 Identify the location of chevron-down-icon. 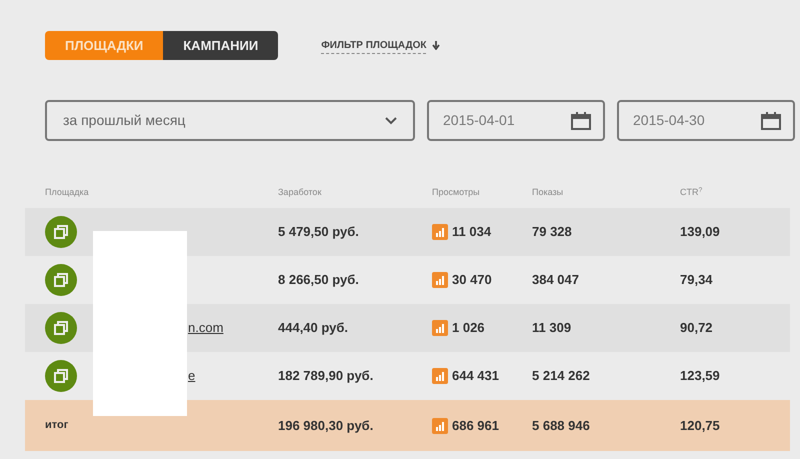
(391, 120).